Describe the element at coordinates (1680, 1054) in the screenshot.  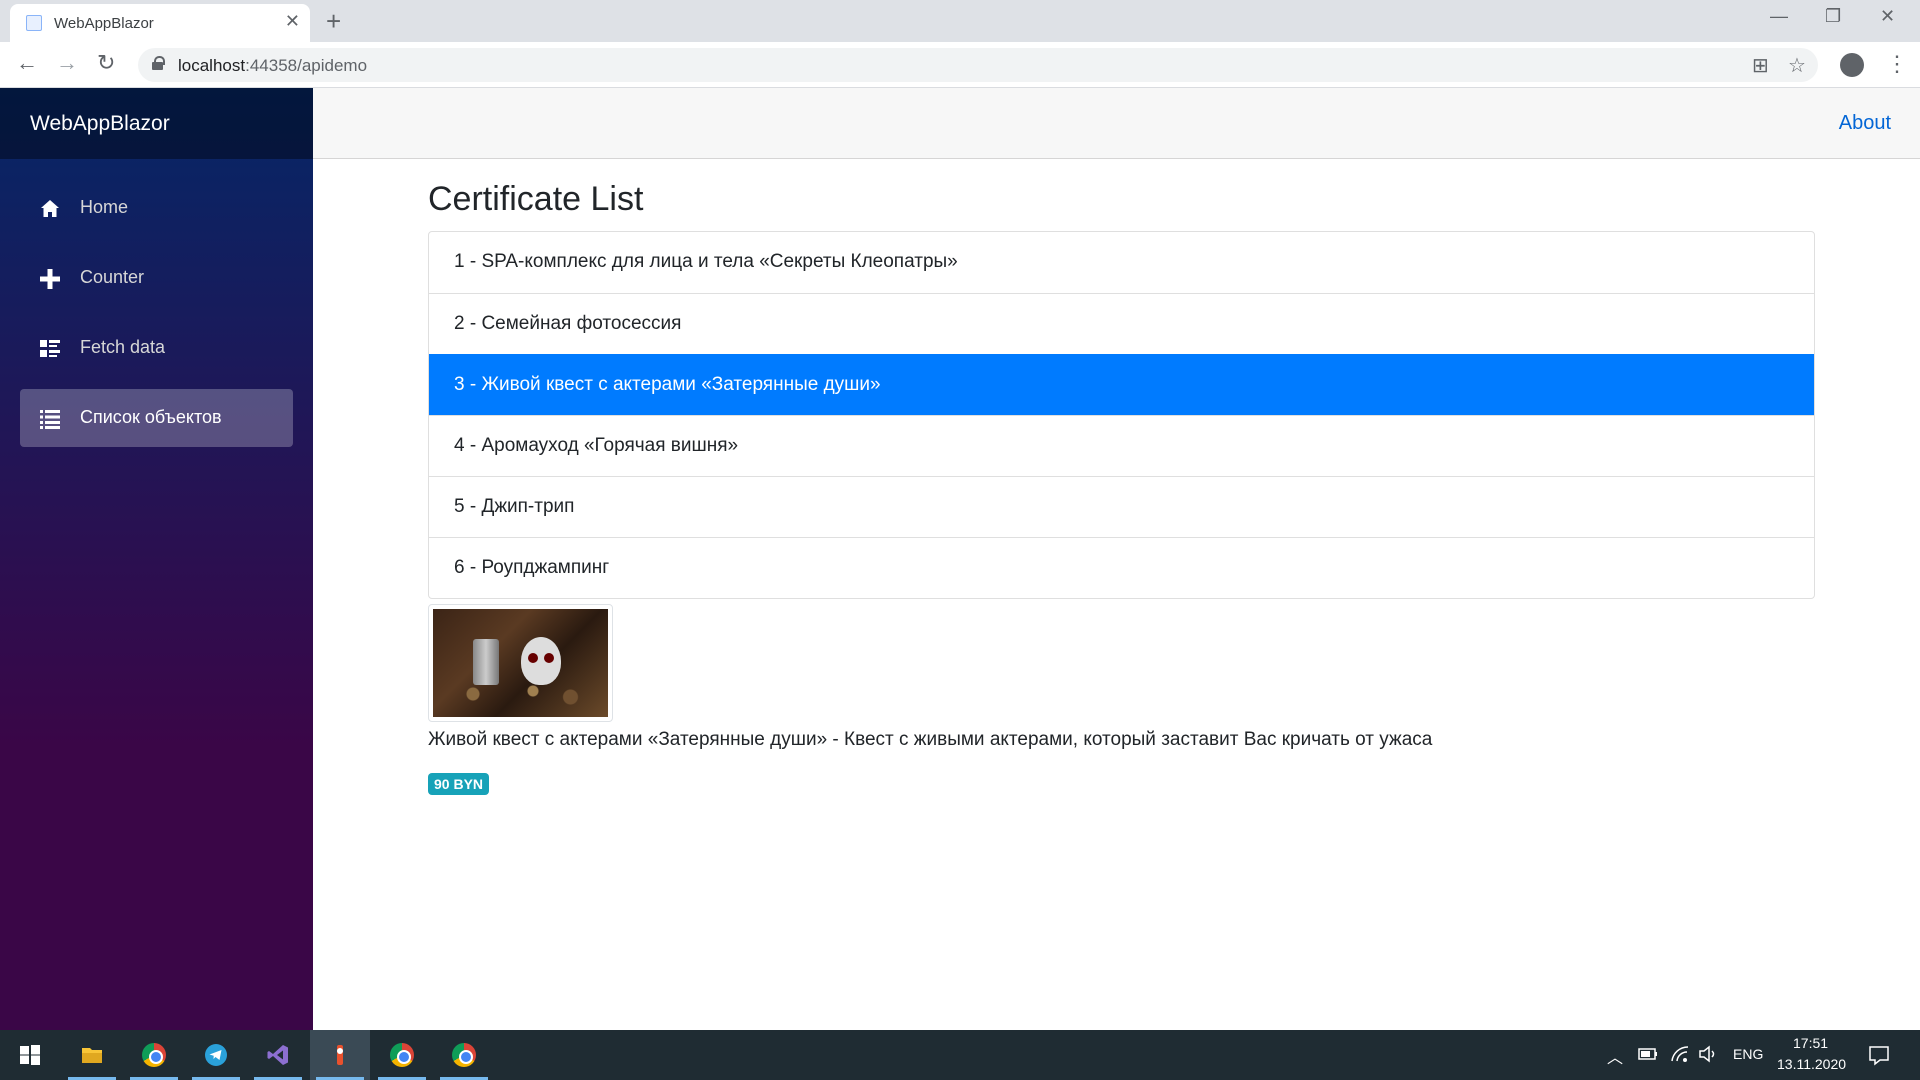
I see `wifi-icon` at that location.